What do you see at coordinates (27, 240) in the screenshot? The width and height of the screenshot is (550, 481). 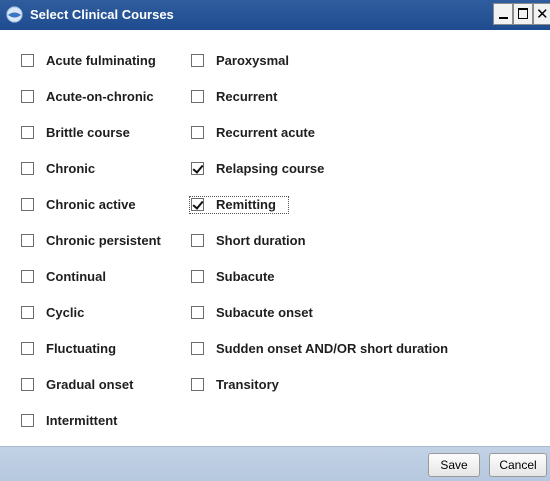 I see `checkbox-chronic-persistent` at bounding box center [27, 240].